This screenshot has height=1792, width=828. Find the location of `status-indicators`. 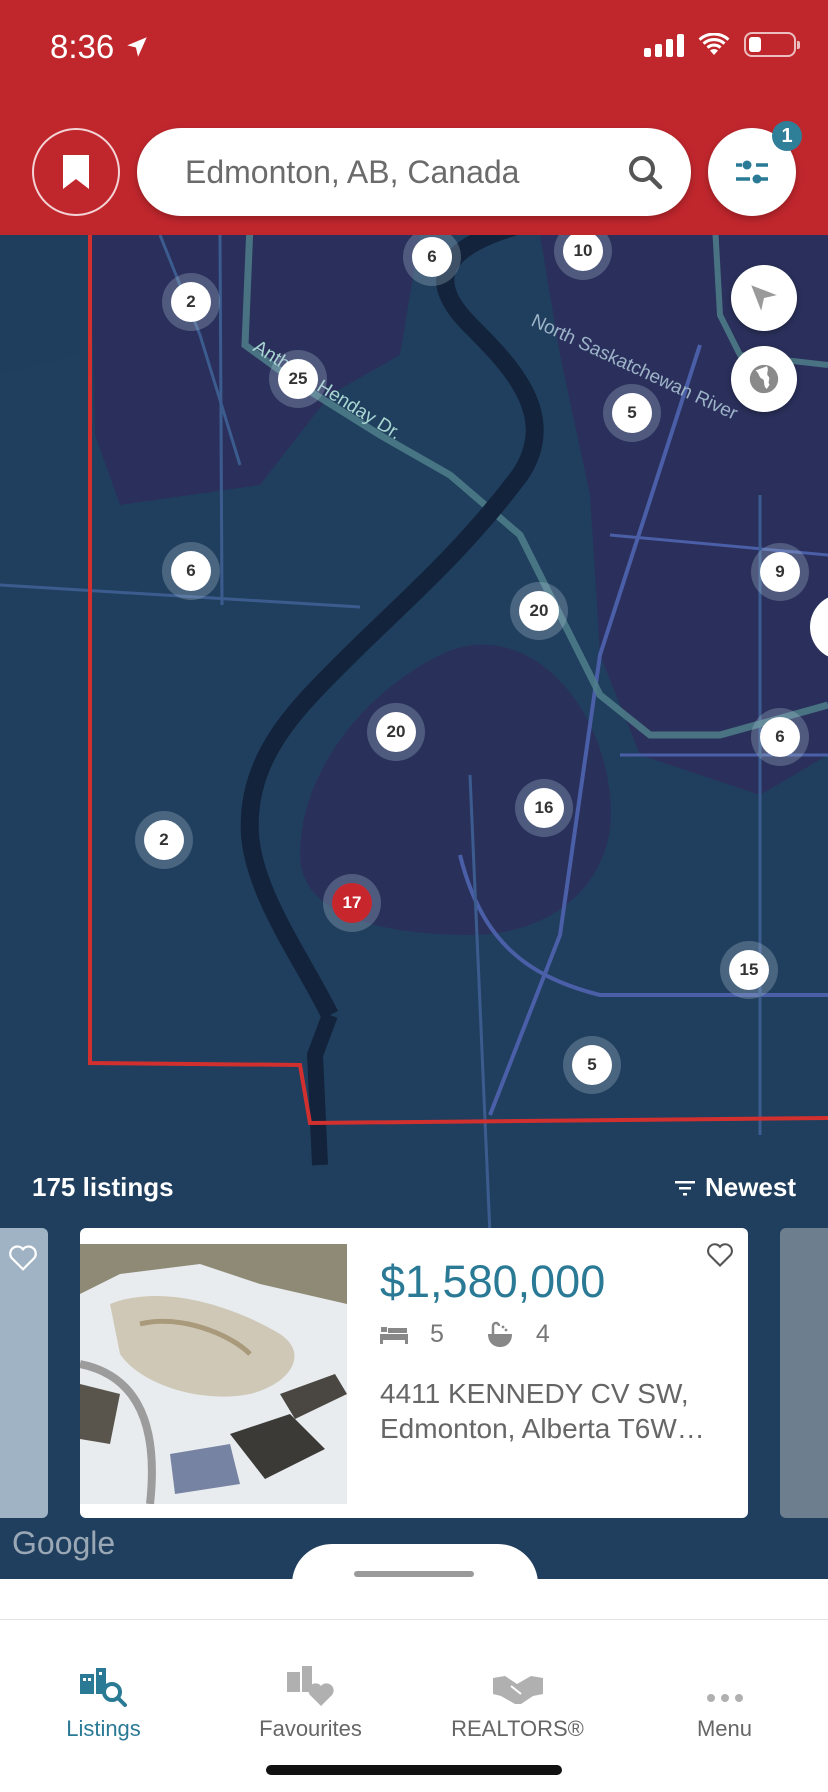

status-indicators is located at coordinates (722, 44).